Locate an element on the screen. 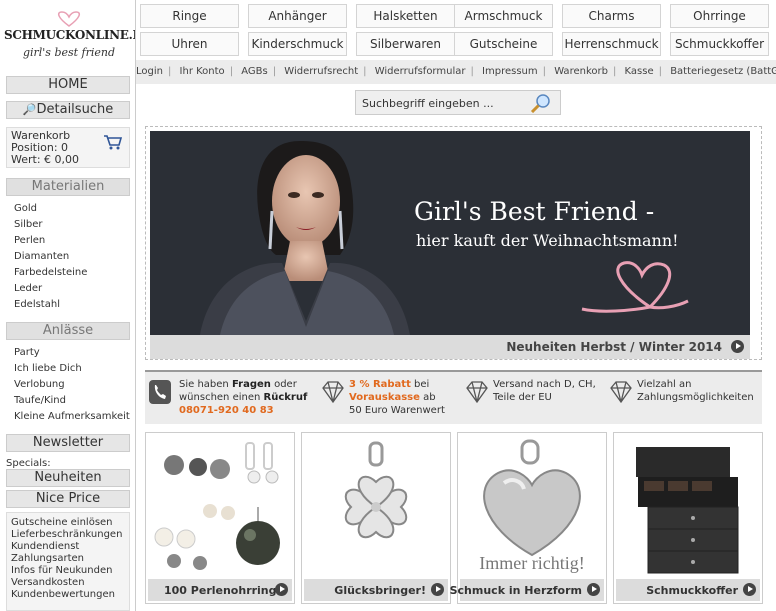 The width and height of the screenshot is (776, 611). material-item: Silber is located at coordinates (50, 225).